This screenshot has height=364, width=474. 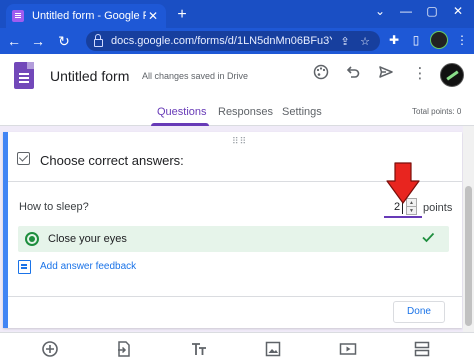 I want to click on radio-selected-icon, so click(x=32, y=239).